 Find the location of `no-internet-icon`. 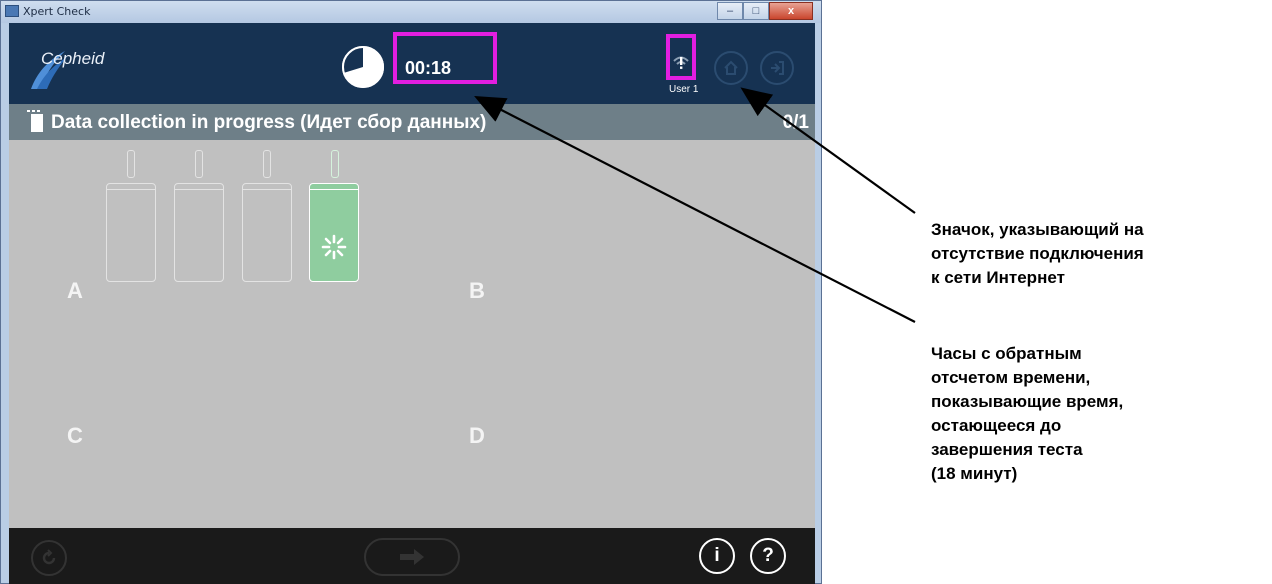

no-internet-icon is located at coordinates (681, 62).